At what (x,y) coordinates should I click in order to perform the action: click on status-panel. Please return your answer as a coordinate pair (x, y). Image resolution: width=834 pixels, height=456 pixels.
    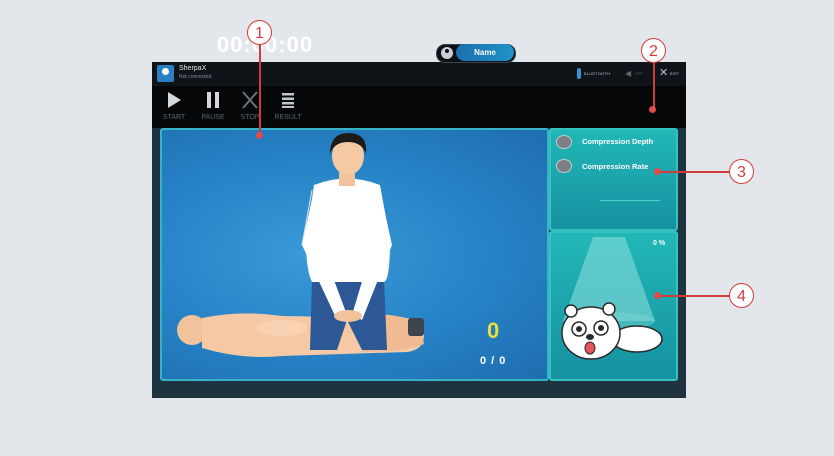
    Looking at the image, I should click on (613, 306).